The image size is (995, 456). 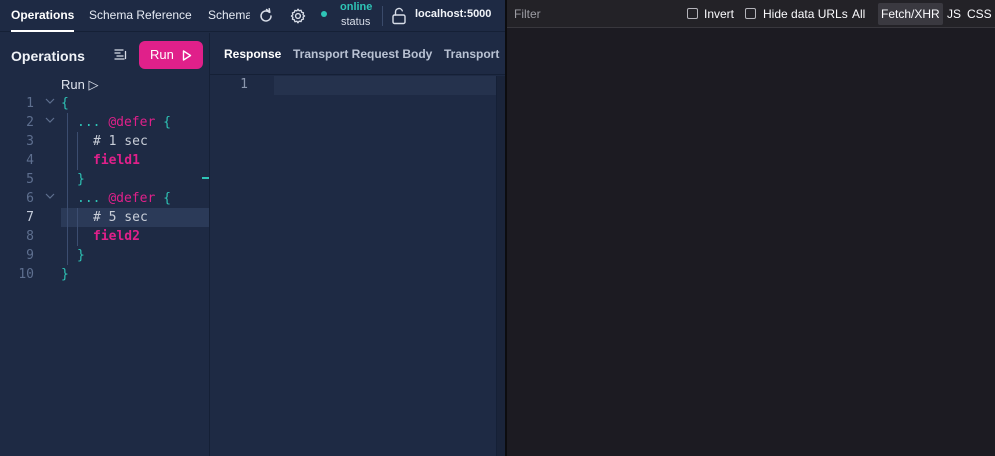 What do you see at coordinates (30, 217) in the screenshot?
I see `line-number: 7` at bounding box center [30, 217].